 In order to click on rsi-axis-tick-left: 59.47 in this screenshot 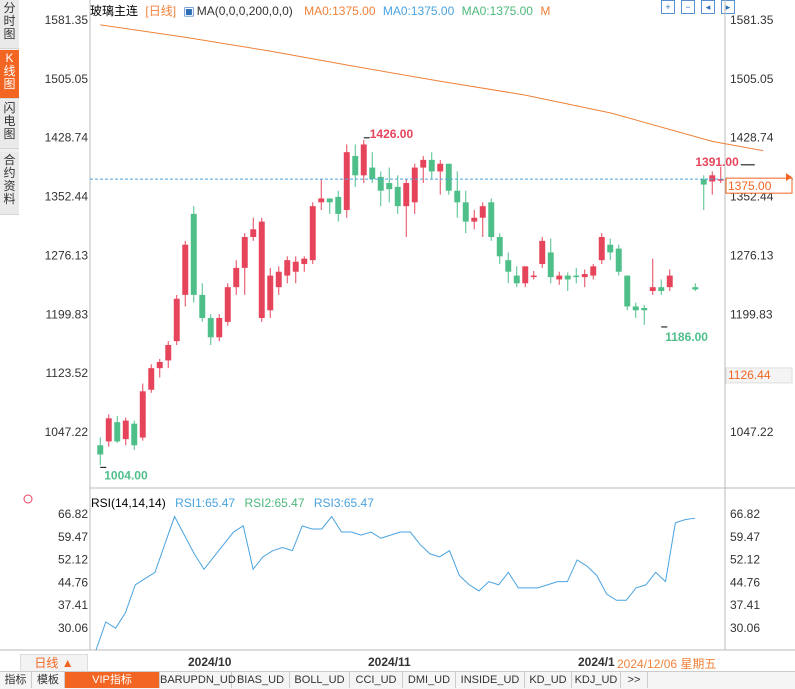, I will do `click(73, 537)`.